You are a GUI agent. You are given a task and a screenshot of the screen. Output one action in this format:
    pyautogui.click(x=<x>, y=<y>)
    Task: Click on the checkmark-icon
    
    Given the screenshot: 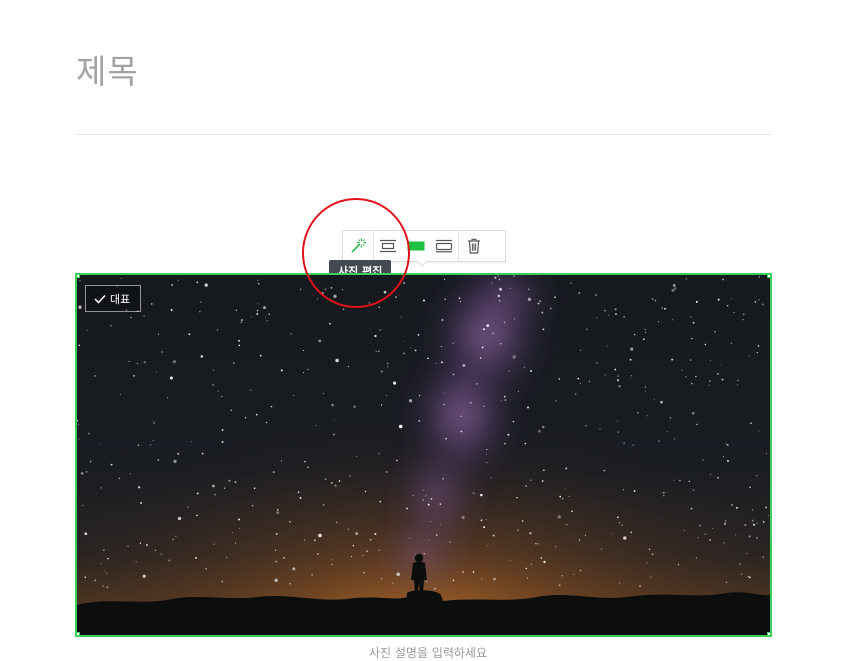 What is the action you would take?
    pyautogui.click(x=100, y=299)
    